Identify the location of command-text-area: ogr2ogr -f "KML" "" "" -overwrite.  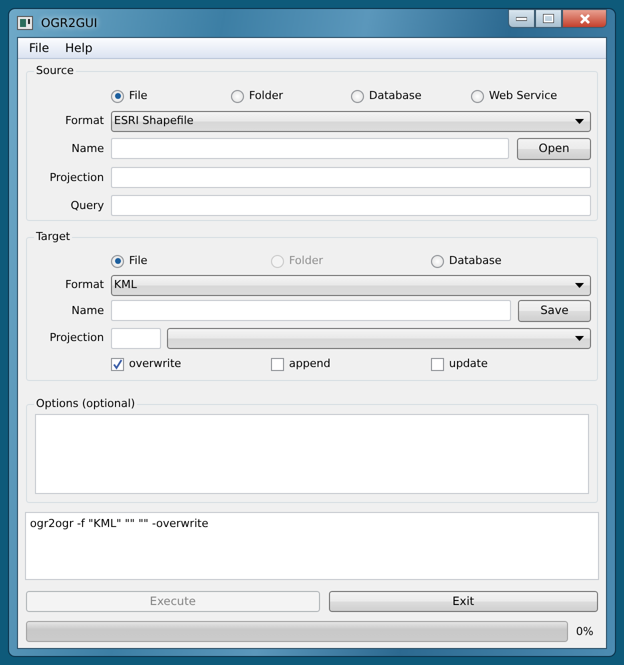
(312, 546).